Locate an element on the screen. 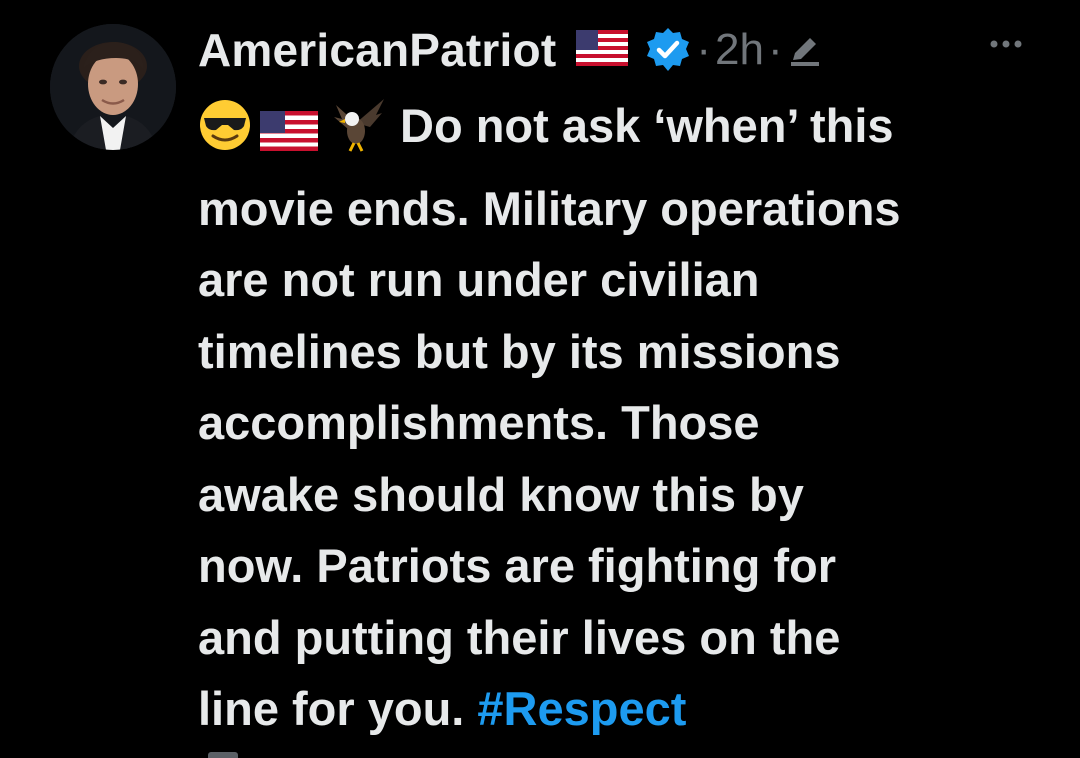 This screenshot has height=758, width=1080. display-name: AmericanPatriot is located at coordinates (377, 50).